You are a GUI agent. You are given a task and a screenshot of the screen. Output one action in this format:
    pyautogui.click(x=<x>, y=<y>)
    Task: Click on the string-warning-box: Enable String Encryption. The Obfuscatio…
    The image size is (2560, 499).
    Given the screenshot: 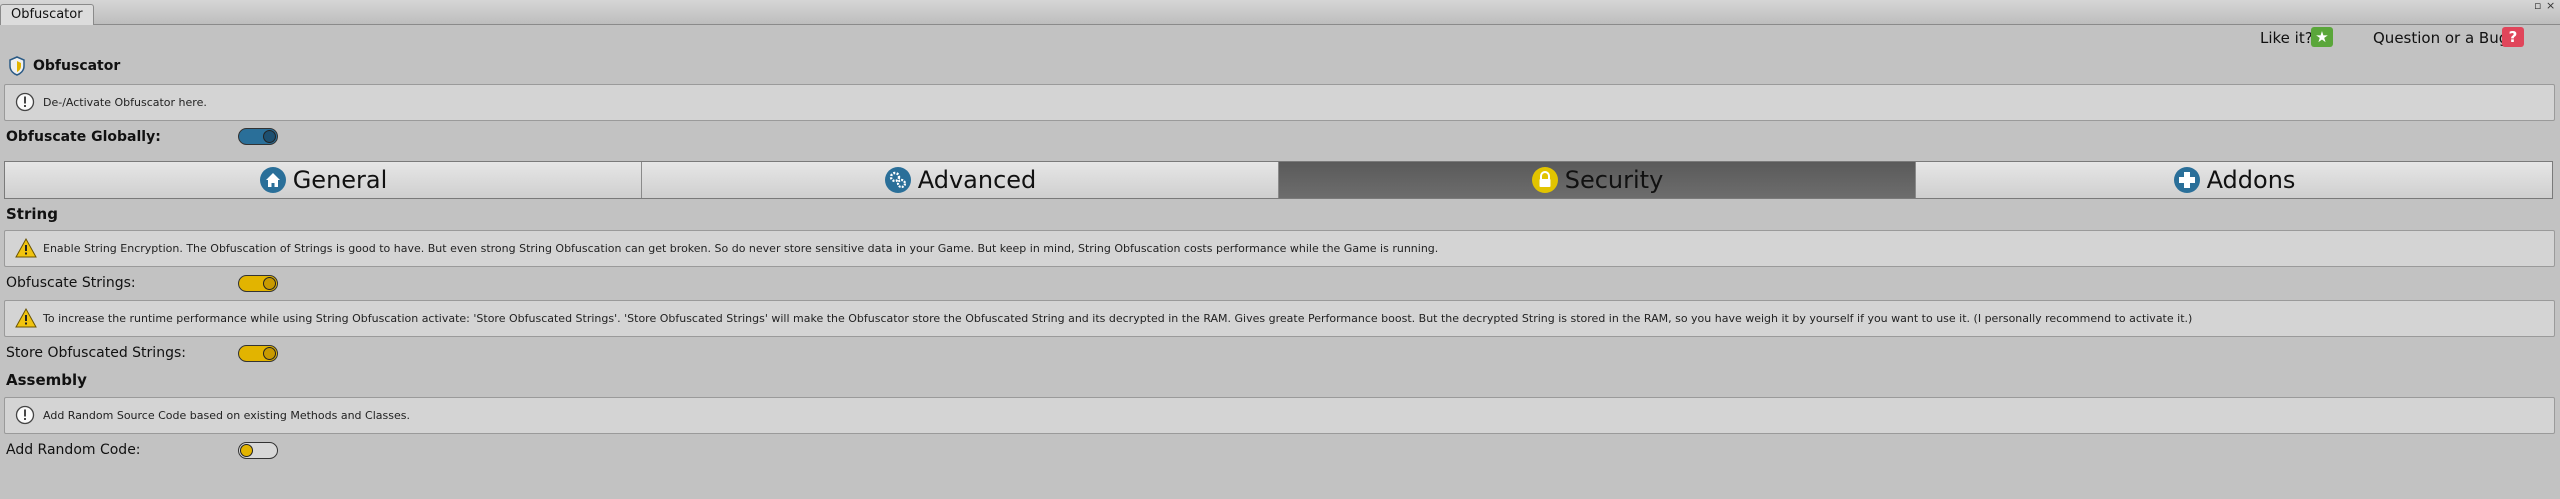 What is the action you would take?
    pyautogui.click(x=1279, y=248)
    